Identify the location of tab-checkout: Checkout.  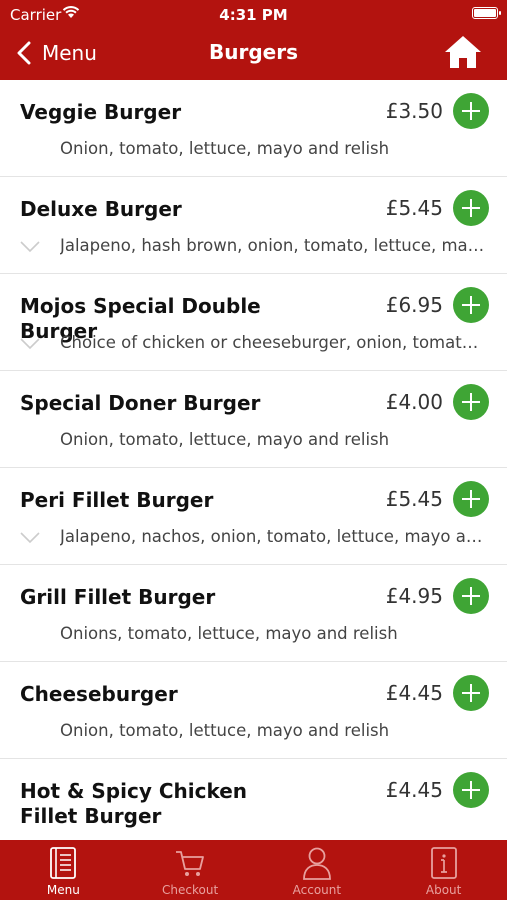
(190, 870).